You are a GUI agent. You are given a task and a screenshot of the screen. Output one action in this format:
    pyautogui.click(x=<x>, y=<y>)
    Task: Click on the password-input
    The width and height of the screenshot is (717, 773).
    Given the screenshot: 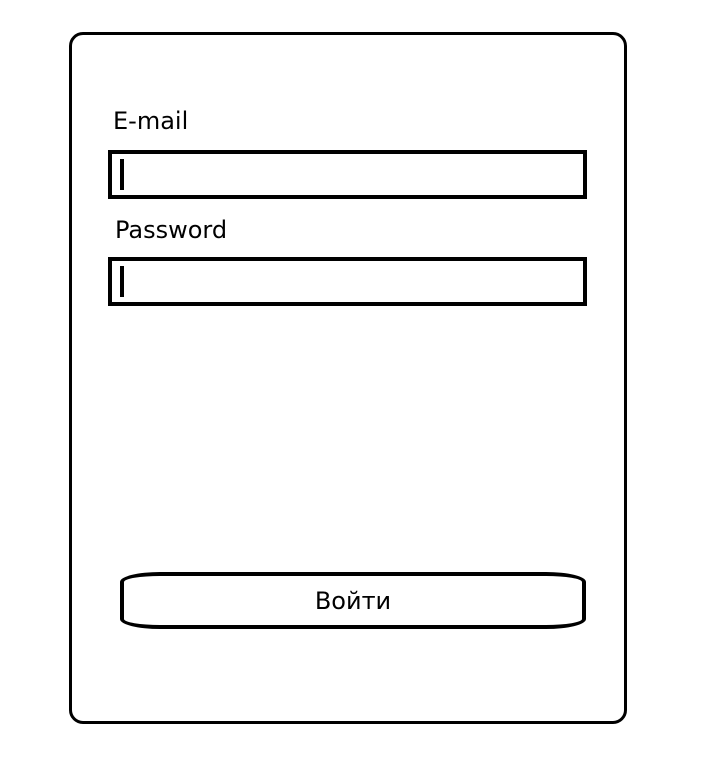 What is the action you would take?
    pyautogui.click(x=347, y=281)
    